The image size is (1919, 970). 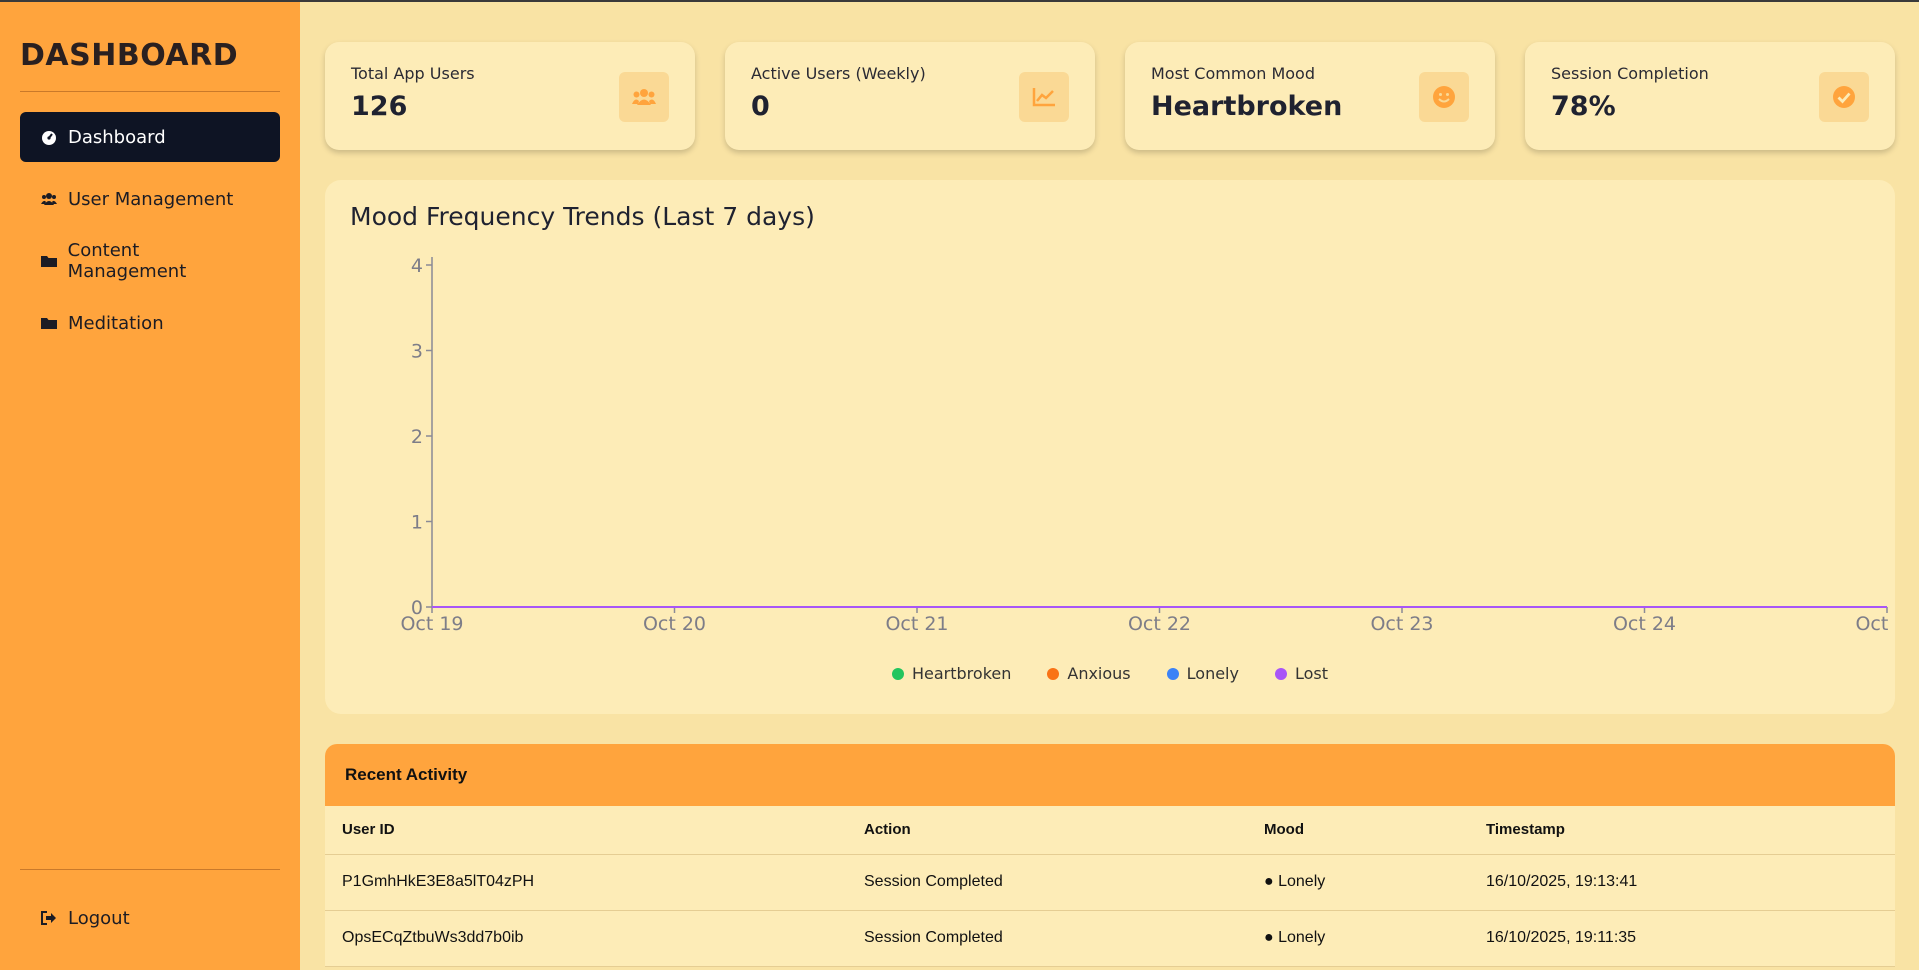 What do you see at coordinates (1044, 97) in the screenshot?
I see `chart-line-icon` at bounding box center [1044, 97].